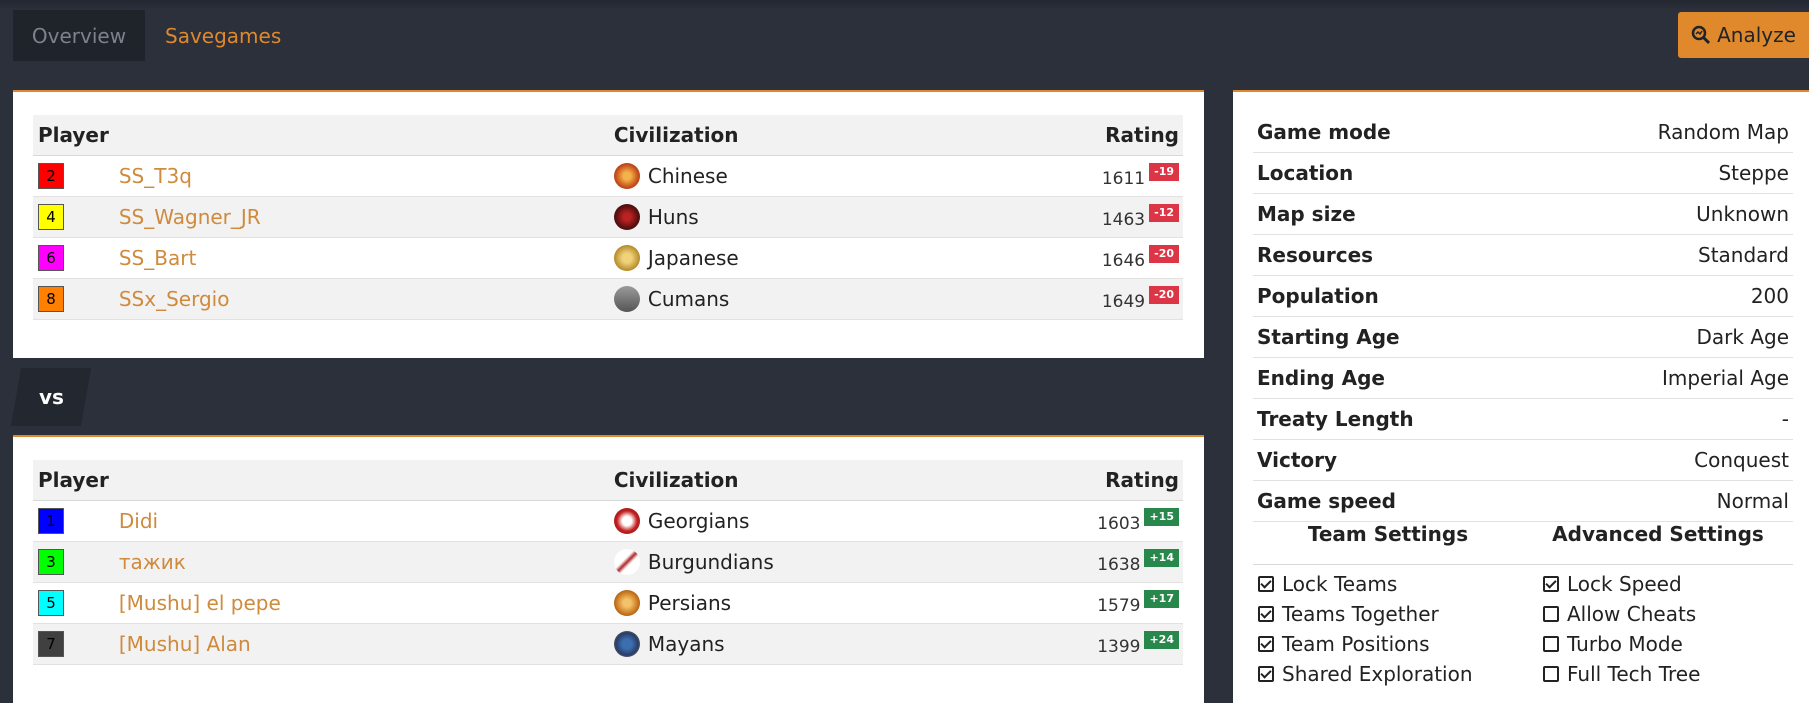 The image size is (1809, 703). I want to click on burgundians-emblem-icon, so click(626, 561).